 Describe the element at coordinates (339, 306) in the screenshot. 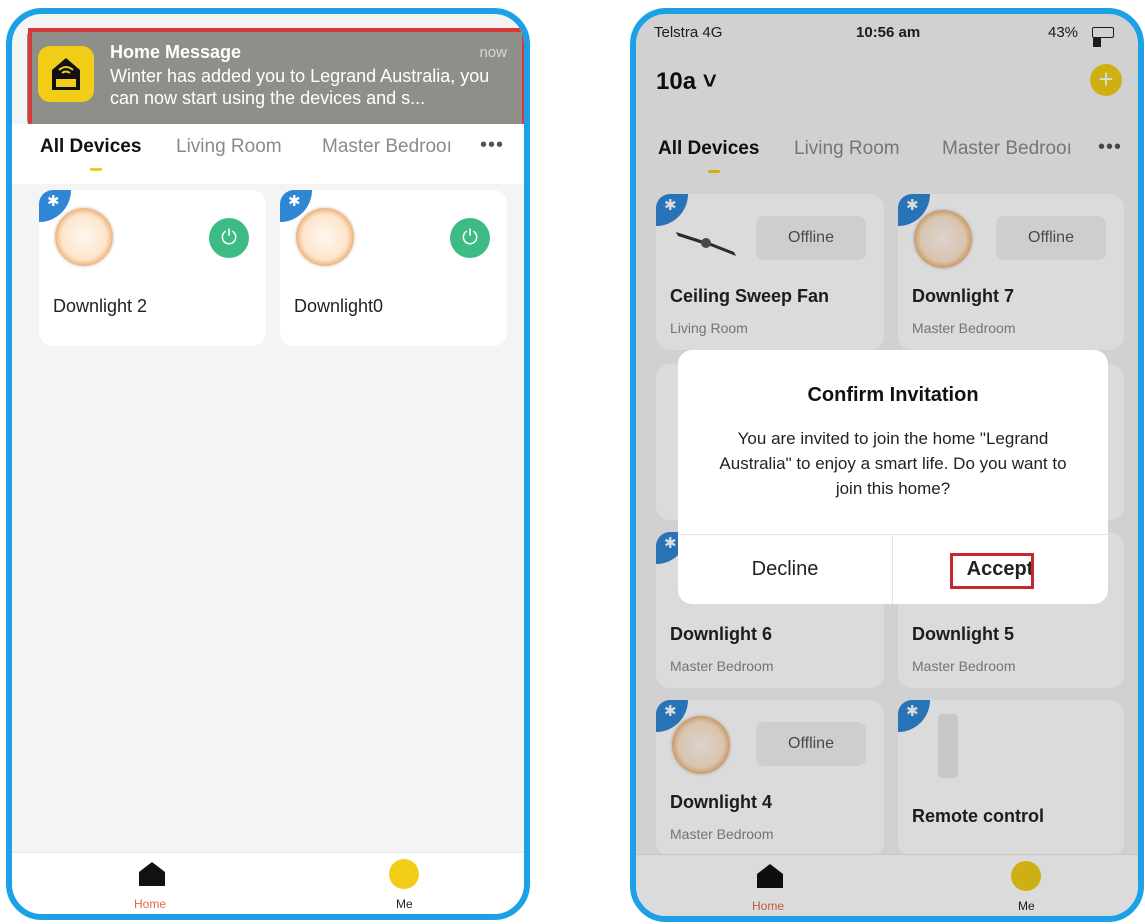

I see `device-name: Downlight0` at that location.